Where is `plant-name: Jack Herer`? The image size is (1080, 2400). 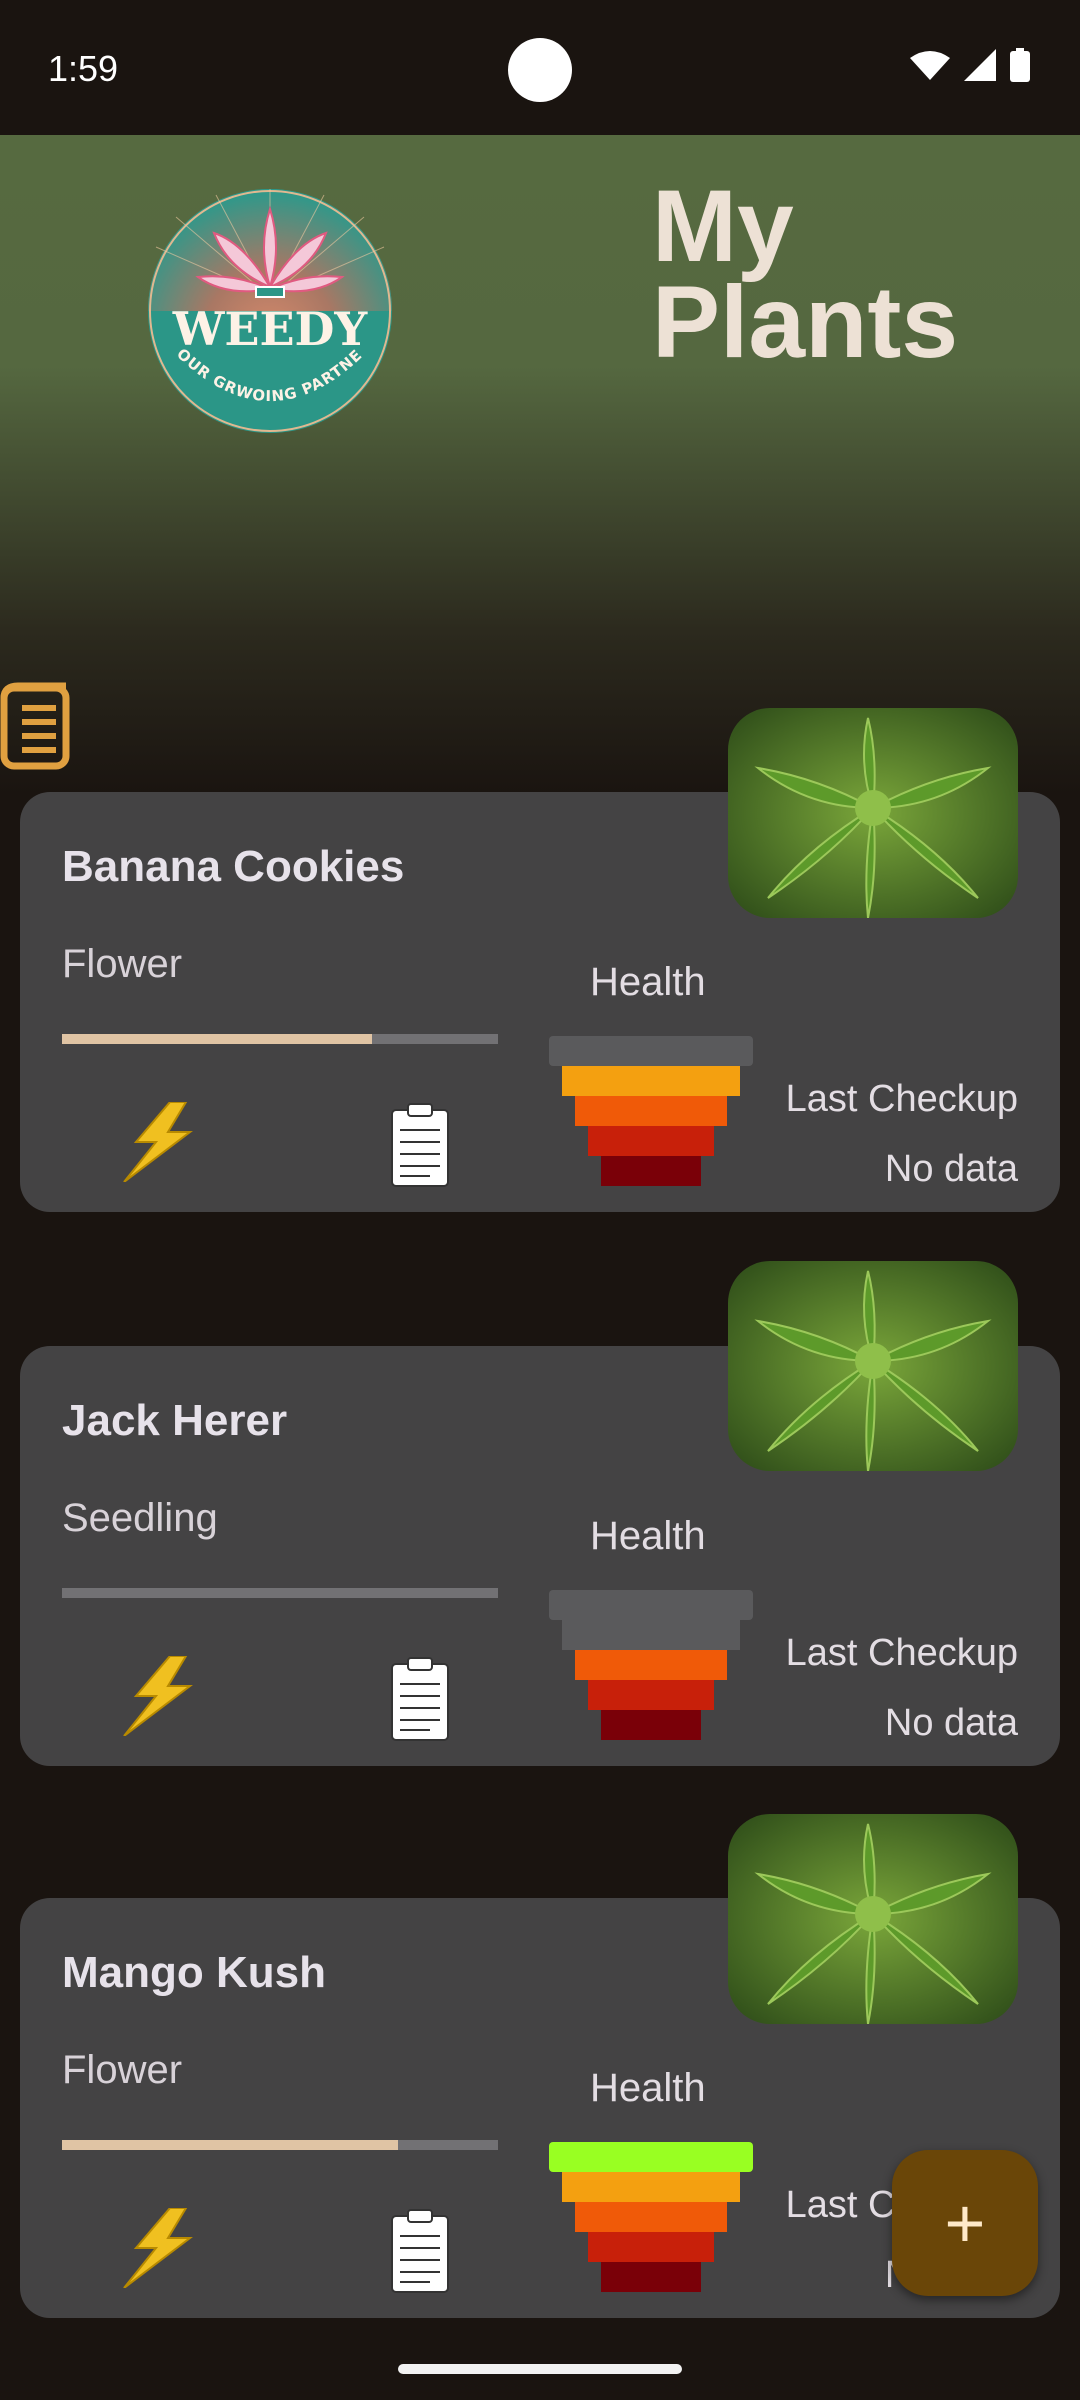
plant-name: Jack Herer is located at coordinates (175, 1420).